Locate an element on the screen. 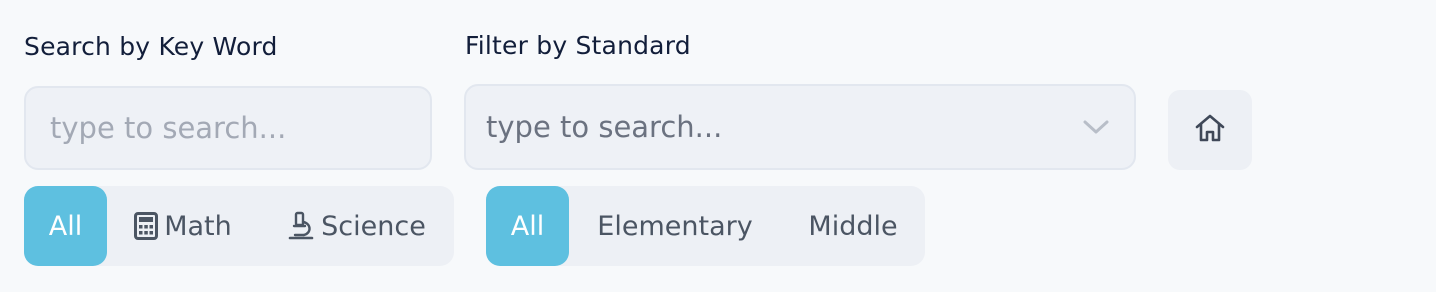 The width and height of the screenshot is (1436, 292). standard-filter-select is located at coordinates (800, 127).